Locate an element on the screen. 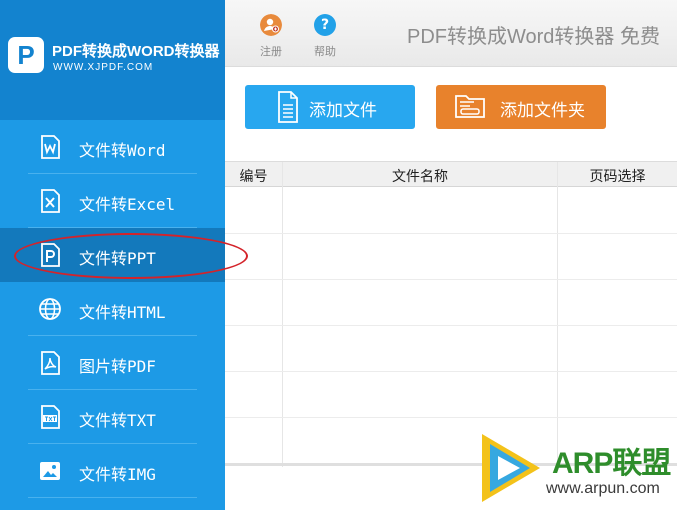 Image resolution: width=677 pixels, height=510 pixels. top-toolbar: 注册 ? 帮助 PDF转换成Word转换器 免费 is located at coordinates (451, 33).